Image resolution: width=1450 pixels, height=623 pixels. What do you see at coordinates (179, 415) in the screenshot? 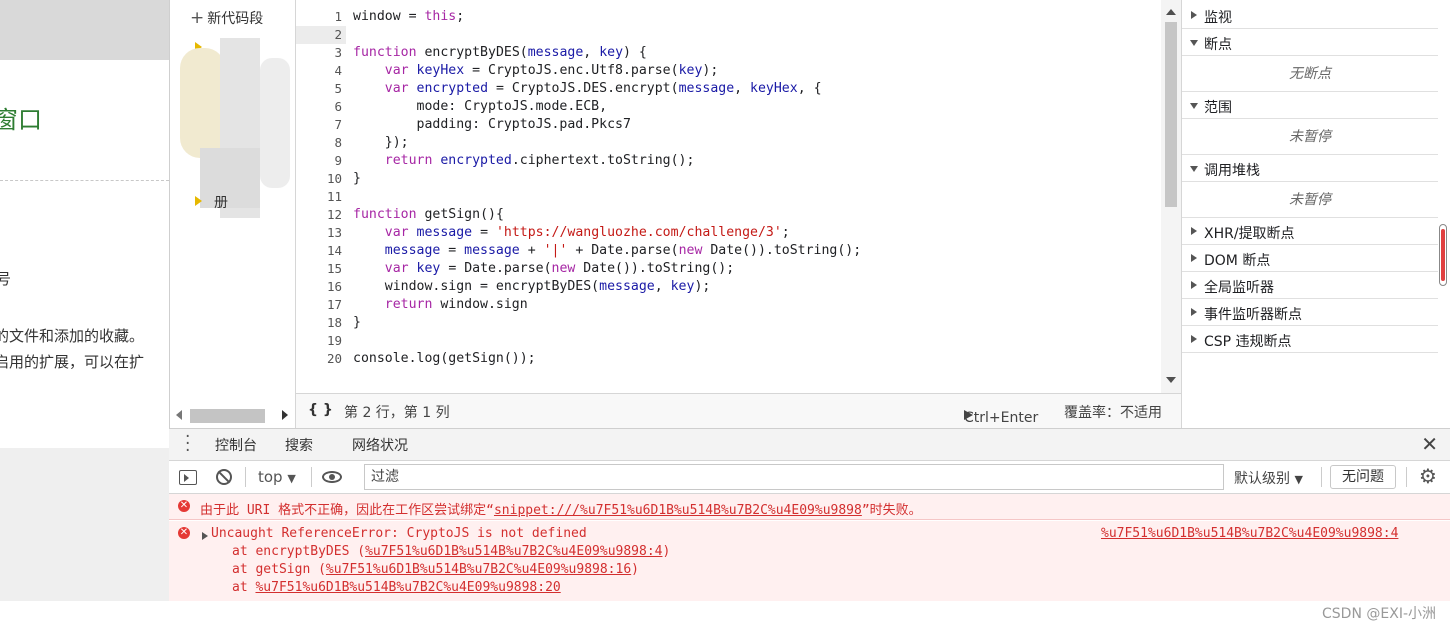
I see `scroll-left-icon` at bounding box center [179, 415].